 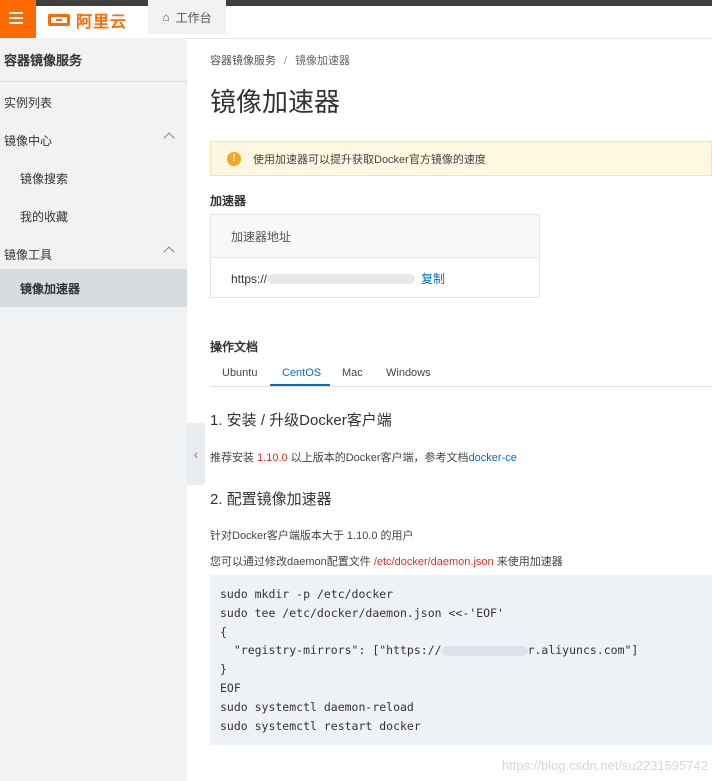 I want to click on docs-section-title: 操作文档, so click(x=234, y=347).